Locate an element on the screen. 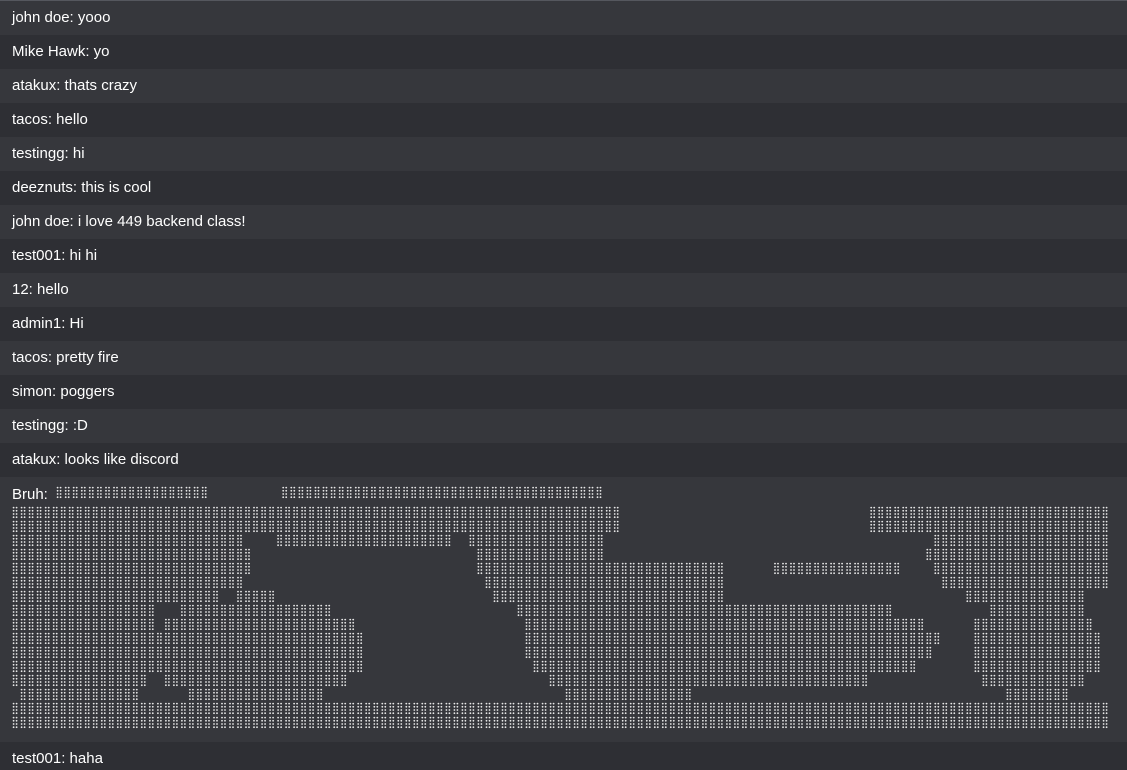 The width and height of the screenshot is (1127, 770). message-text: deeznuts: this is cool is located at coordinates (82, 187).